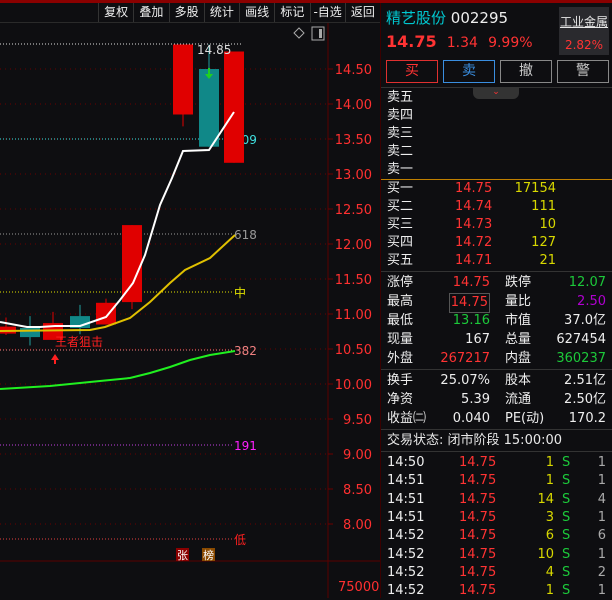 The height and width of the screenshot is (600, 612). What do you see at coordinates (549, 536) in the screenshot?
I see `tick-volume: 6` at bounding box center [549, 536].